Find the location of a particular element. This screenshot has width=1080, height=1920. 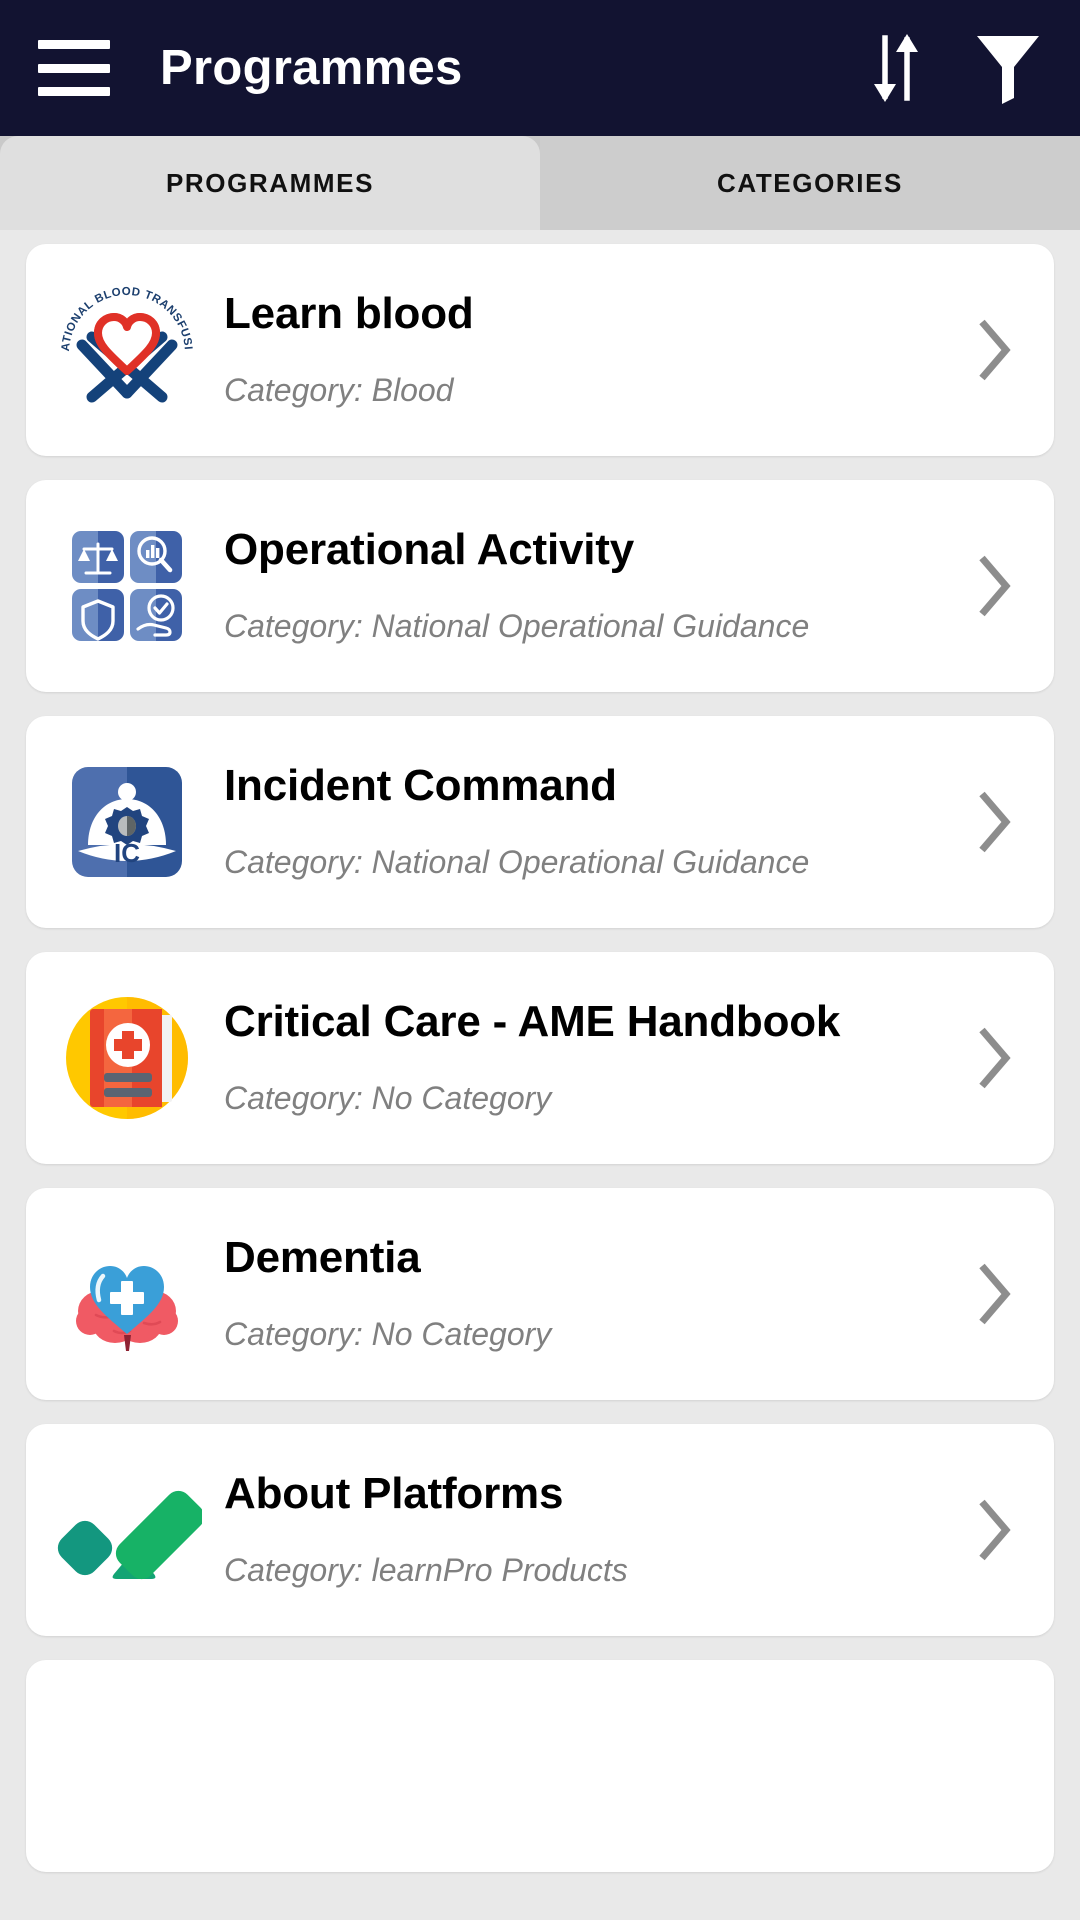

learnpro-checkmark-icon is located at coordinates (127, 1530).